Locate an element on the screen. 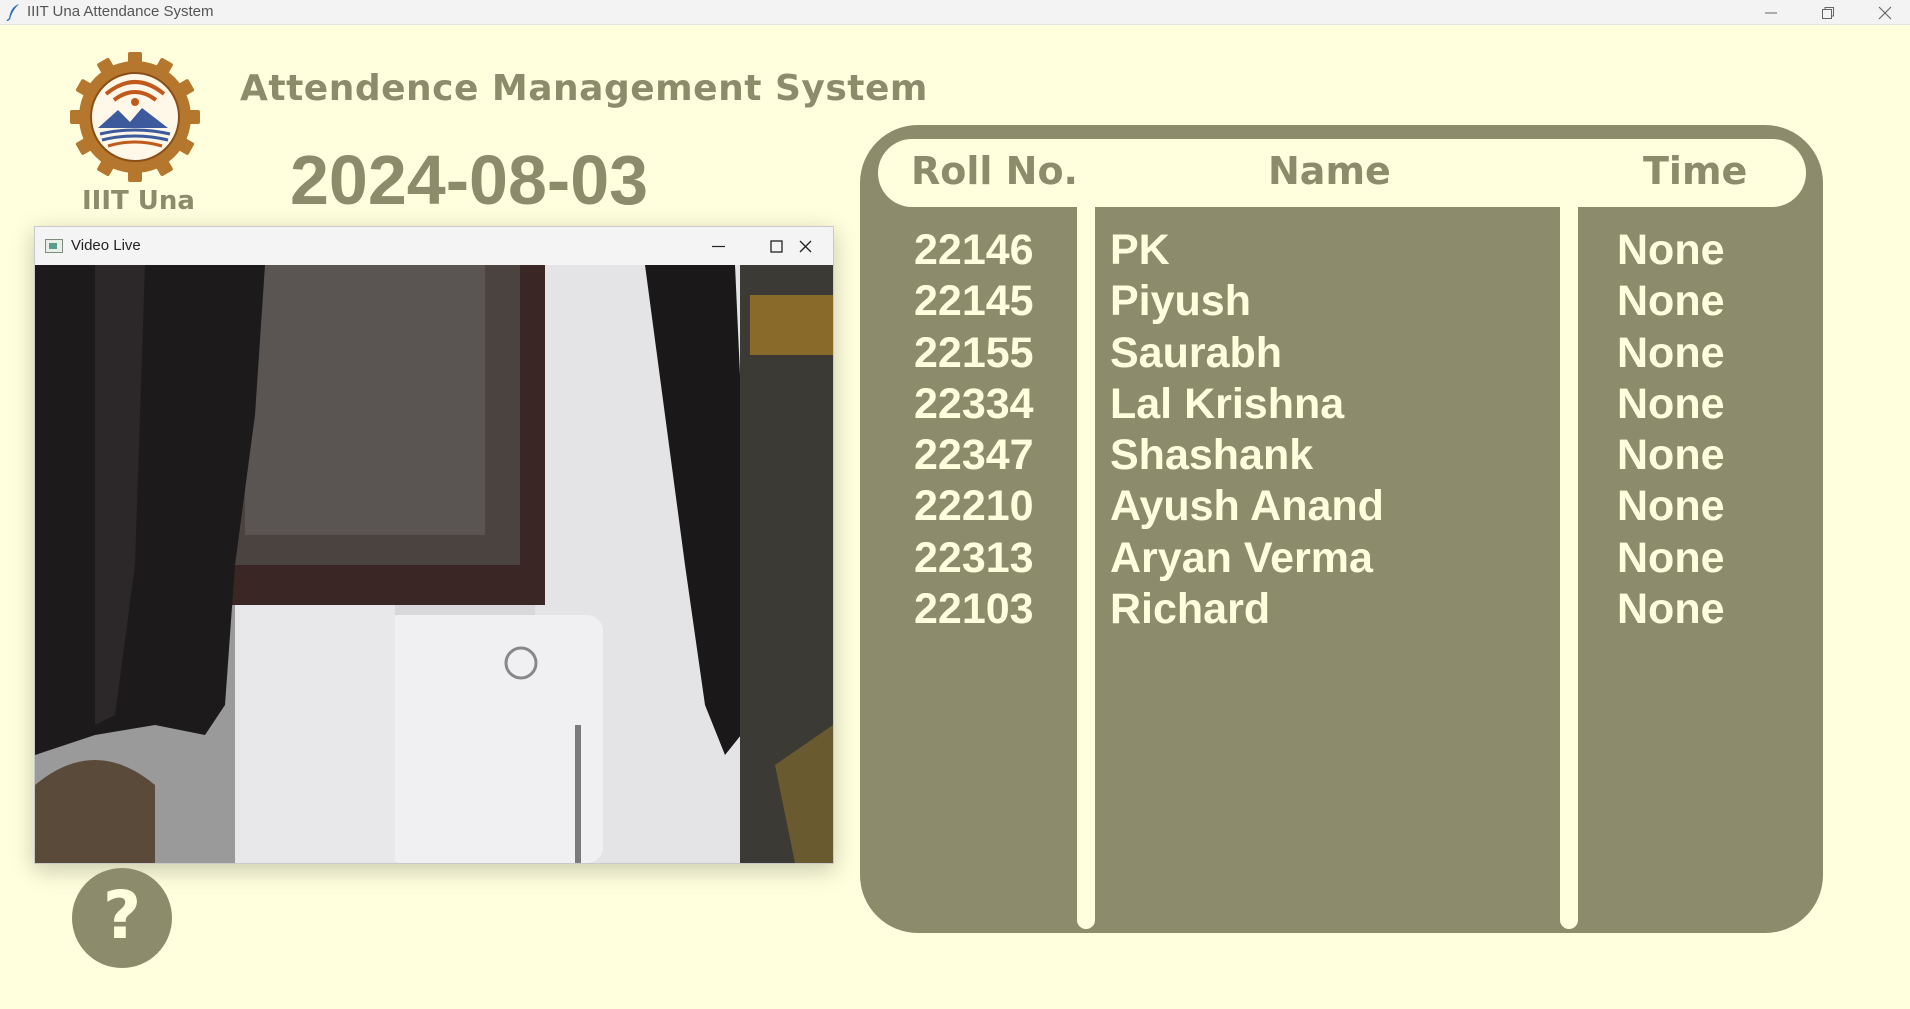 The width and height of the screenshot is (1910, 1009). roll-no-cell: 22347 is located at coordinates (974, 455).